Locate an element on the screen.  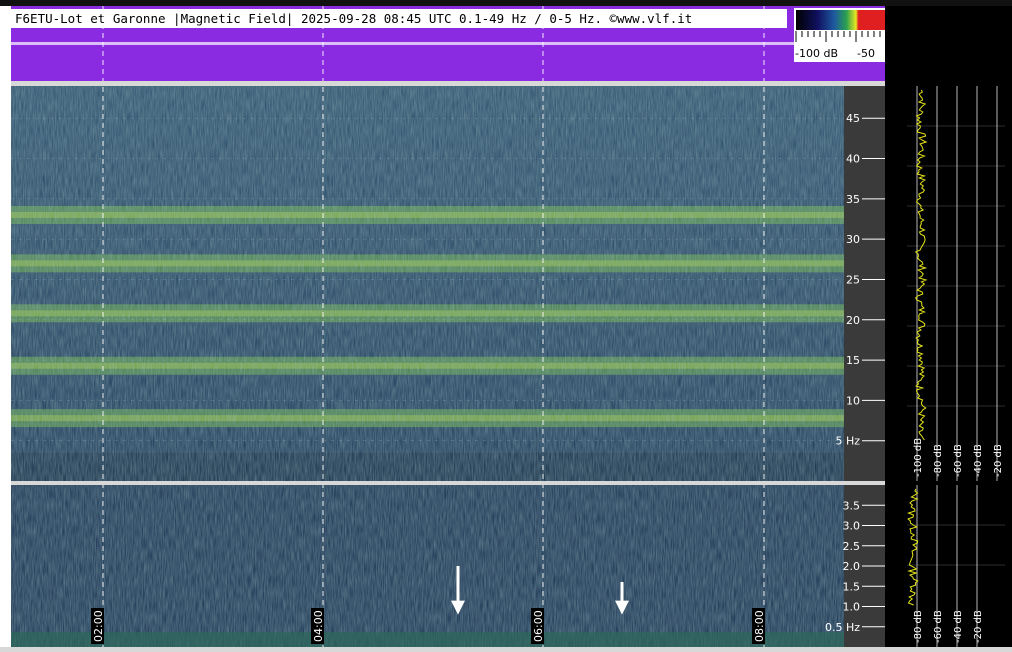
profile-panel-bg is located at coordinates (948, 329).